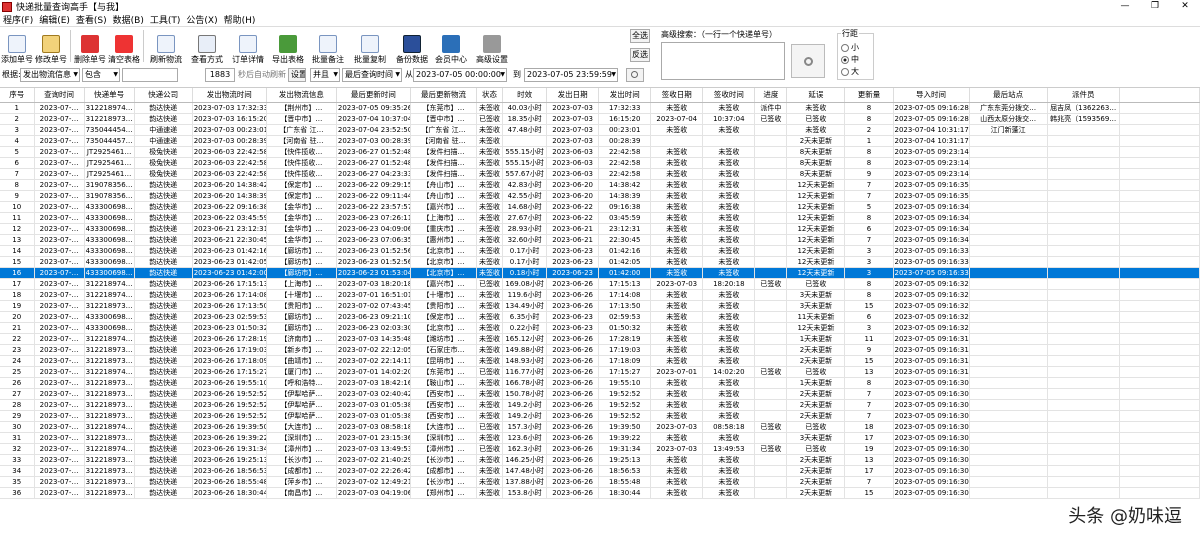 The width and height of the screenshot is (1200, 534). What do you see at coordinates (729, 95) in the screenshot?
I see `column-header: 签收时间` at bounding box center [729, 95].